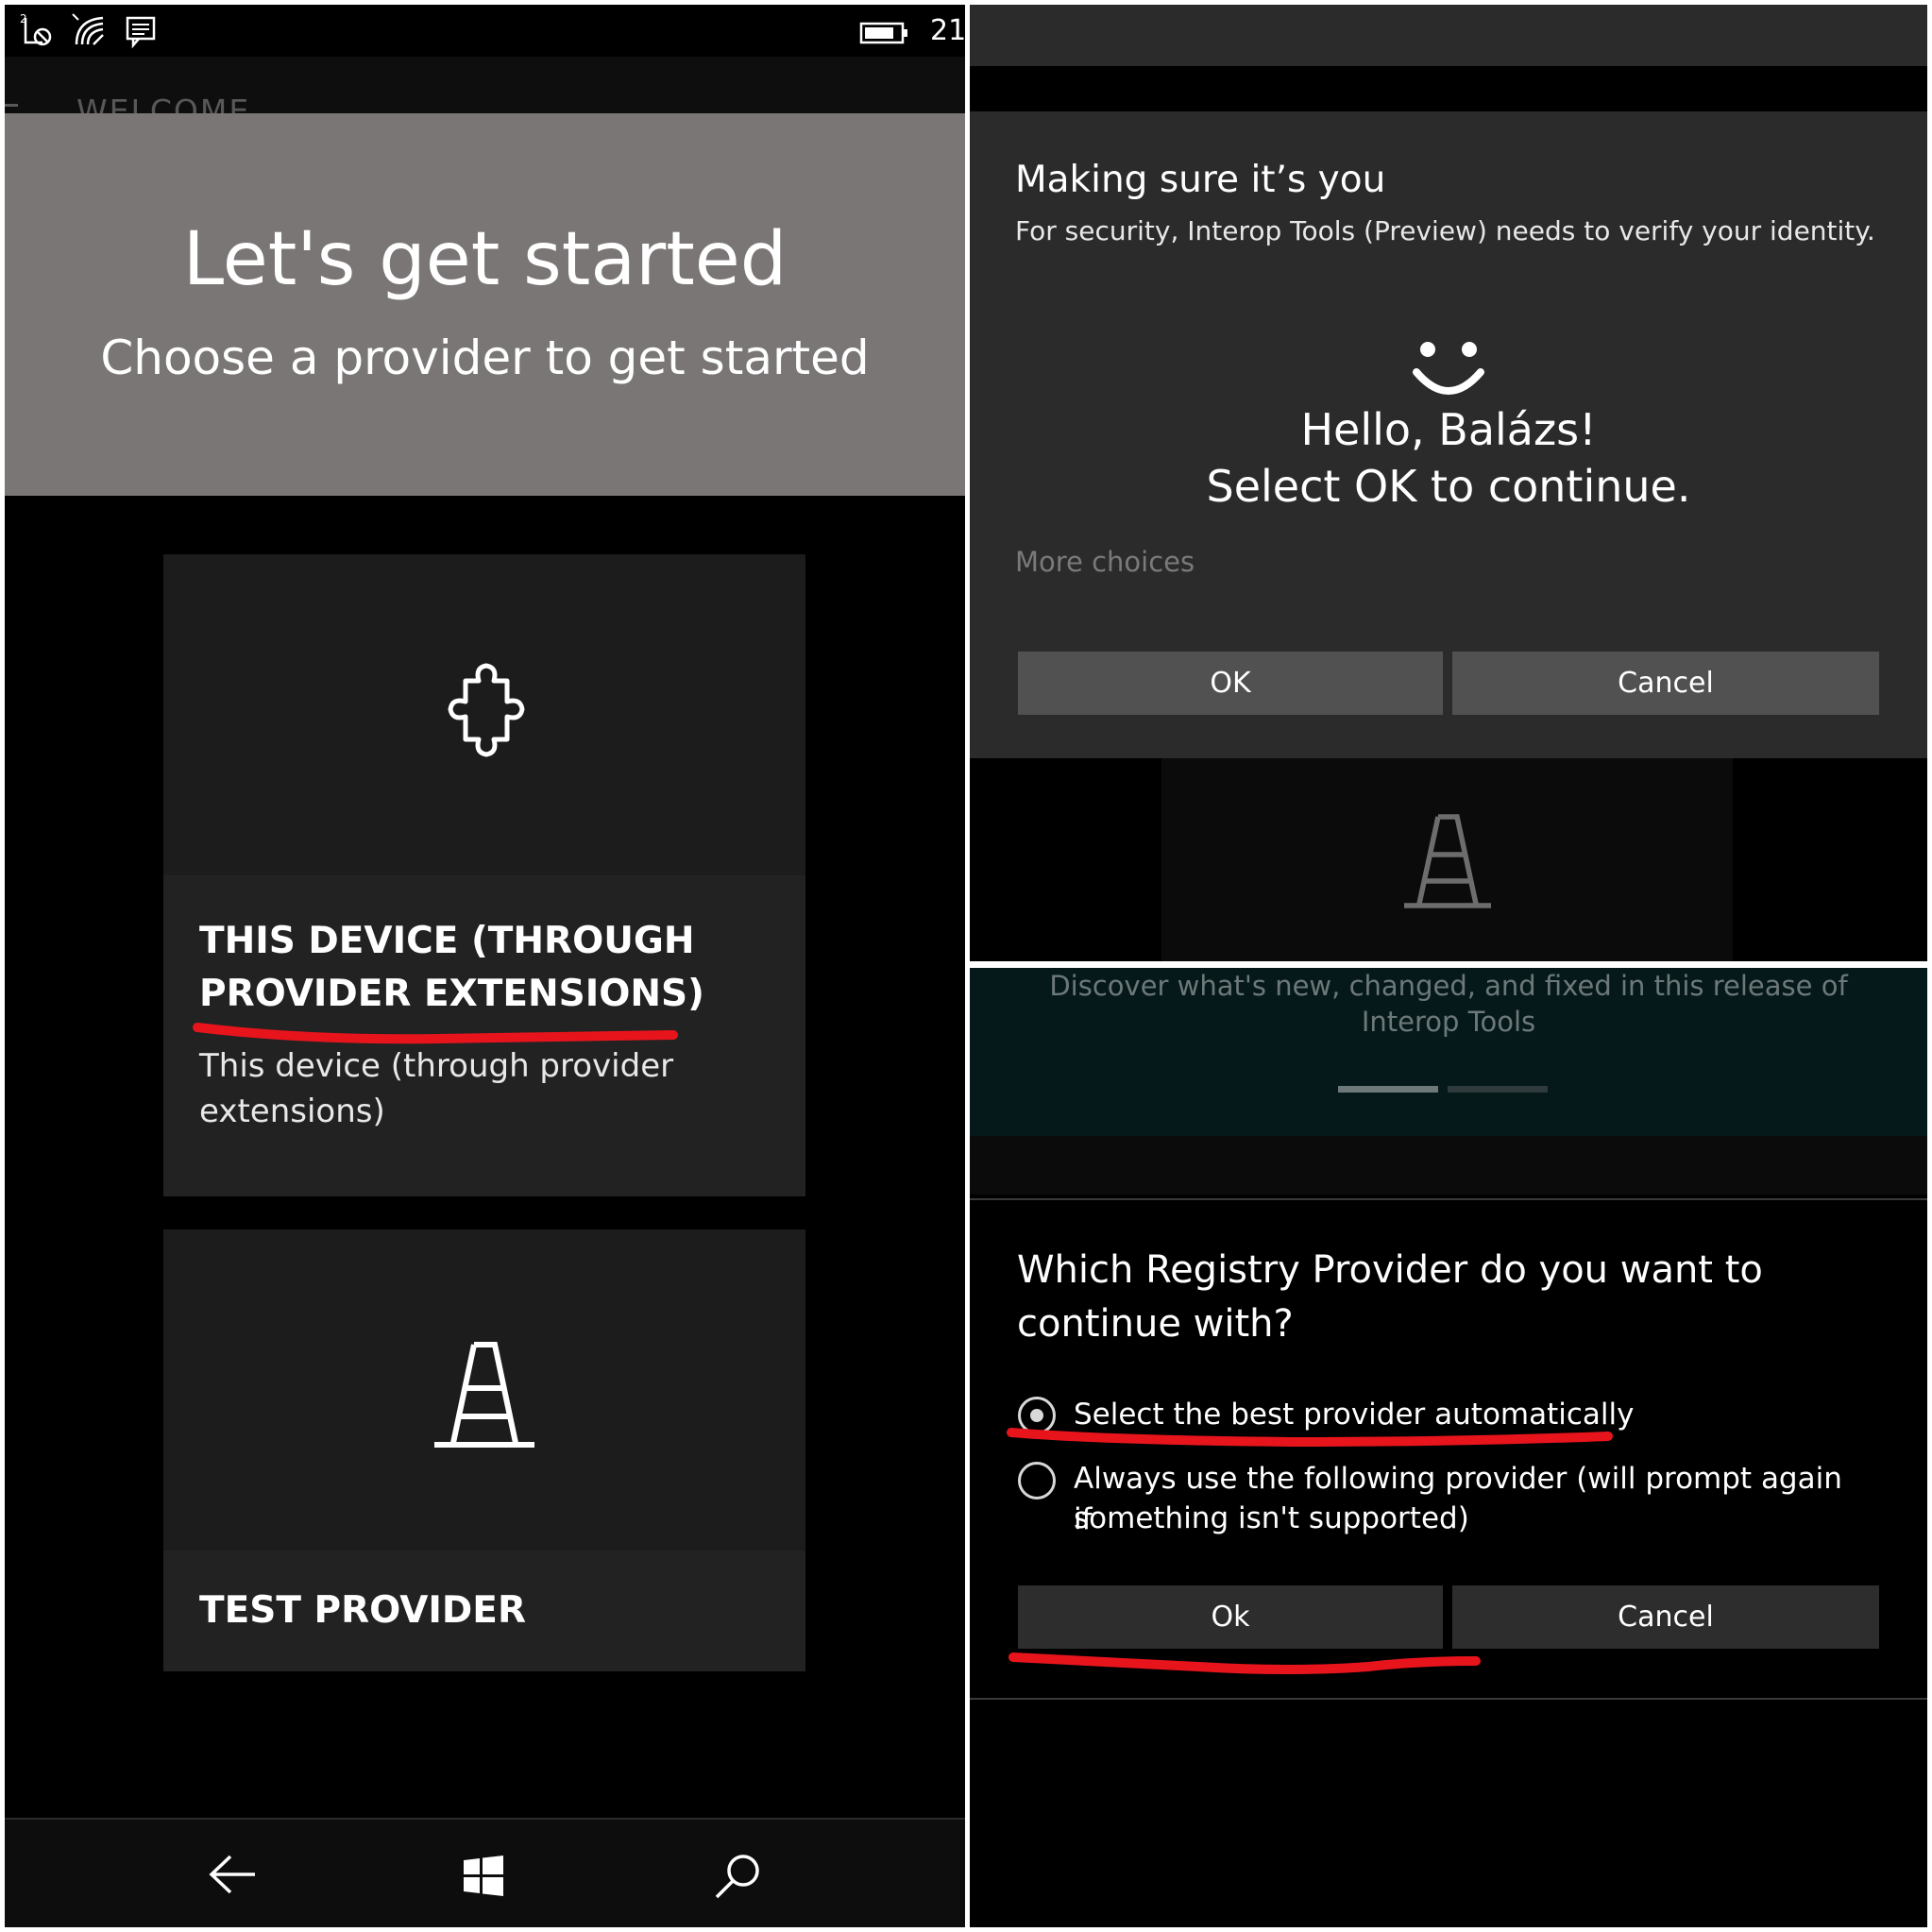 Image resolution: width=1932 pixels, height=1932 pixels. I want to click on release-banner-line2: Interop Tools, so click(1448, 1022).